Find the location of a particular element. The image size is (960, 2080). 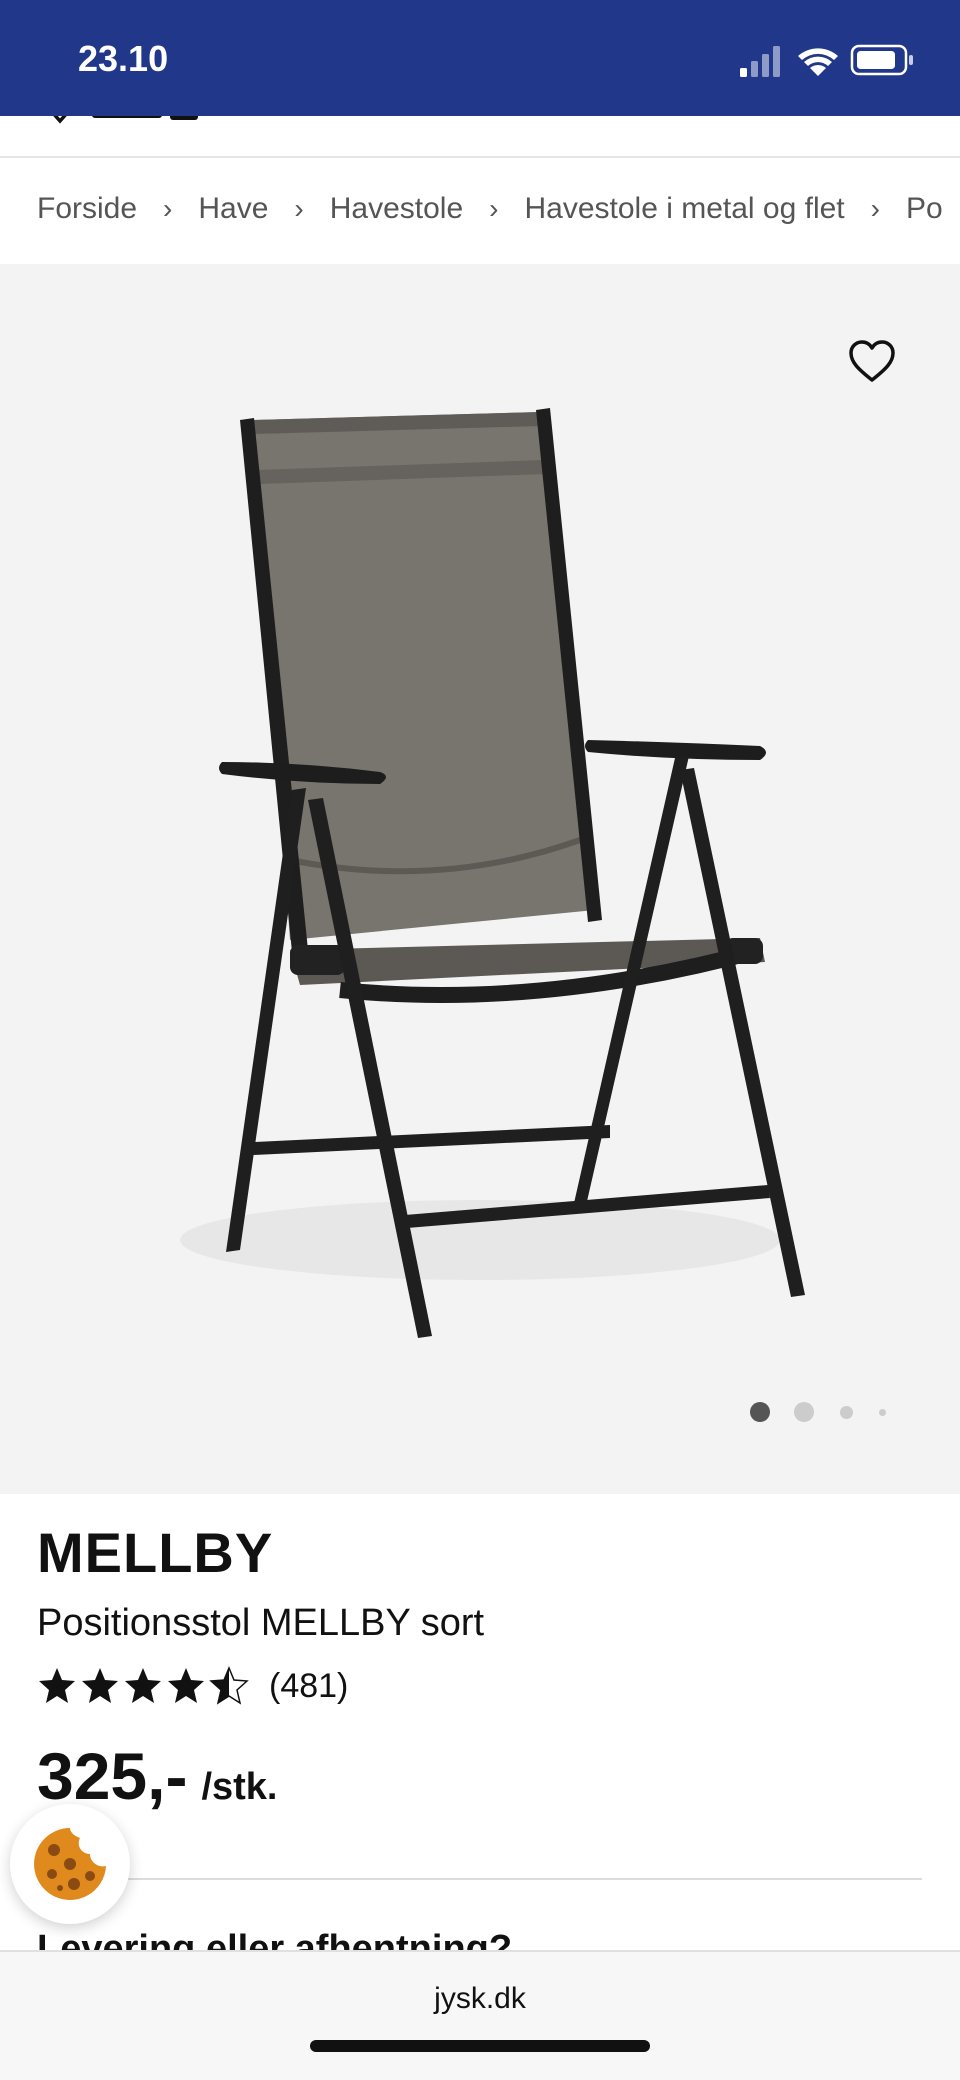

rating-stars is located at coordinates (143, 1685).